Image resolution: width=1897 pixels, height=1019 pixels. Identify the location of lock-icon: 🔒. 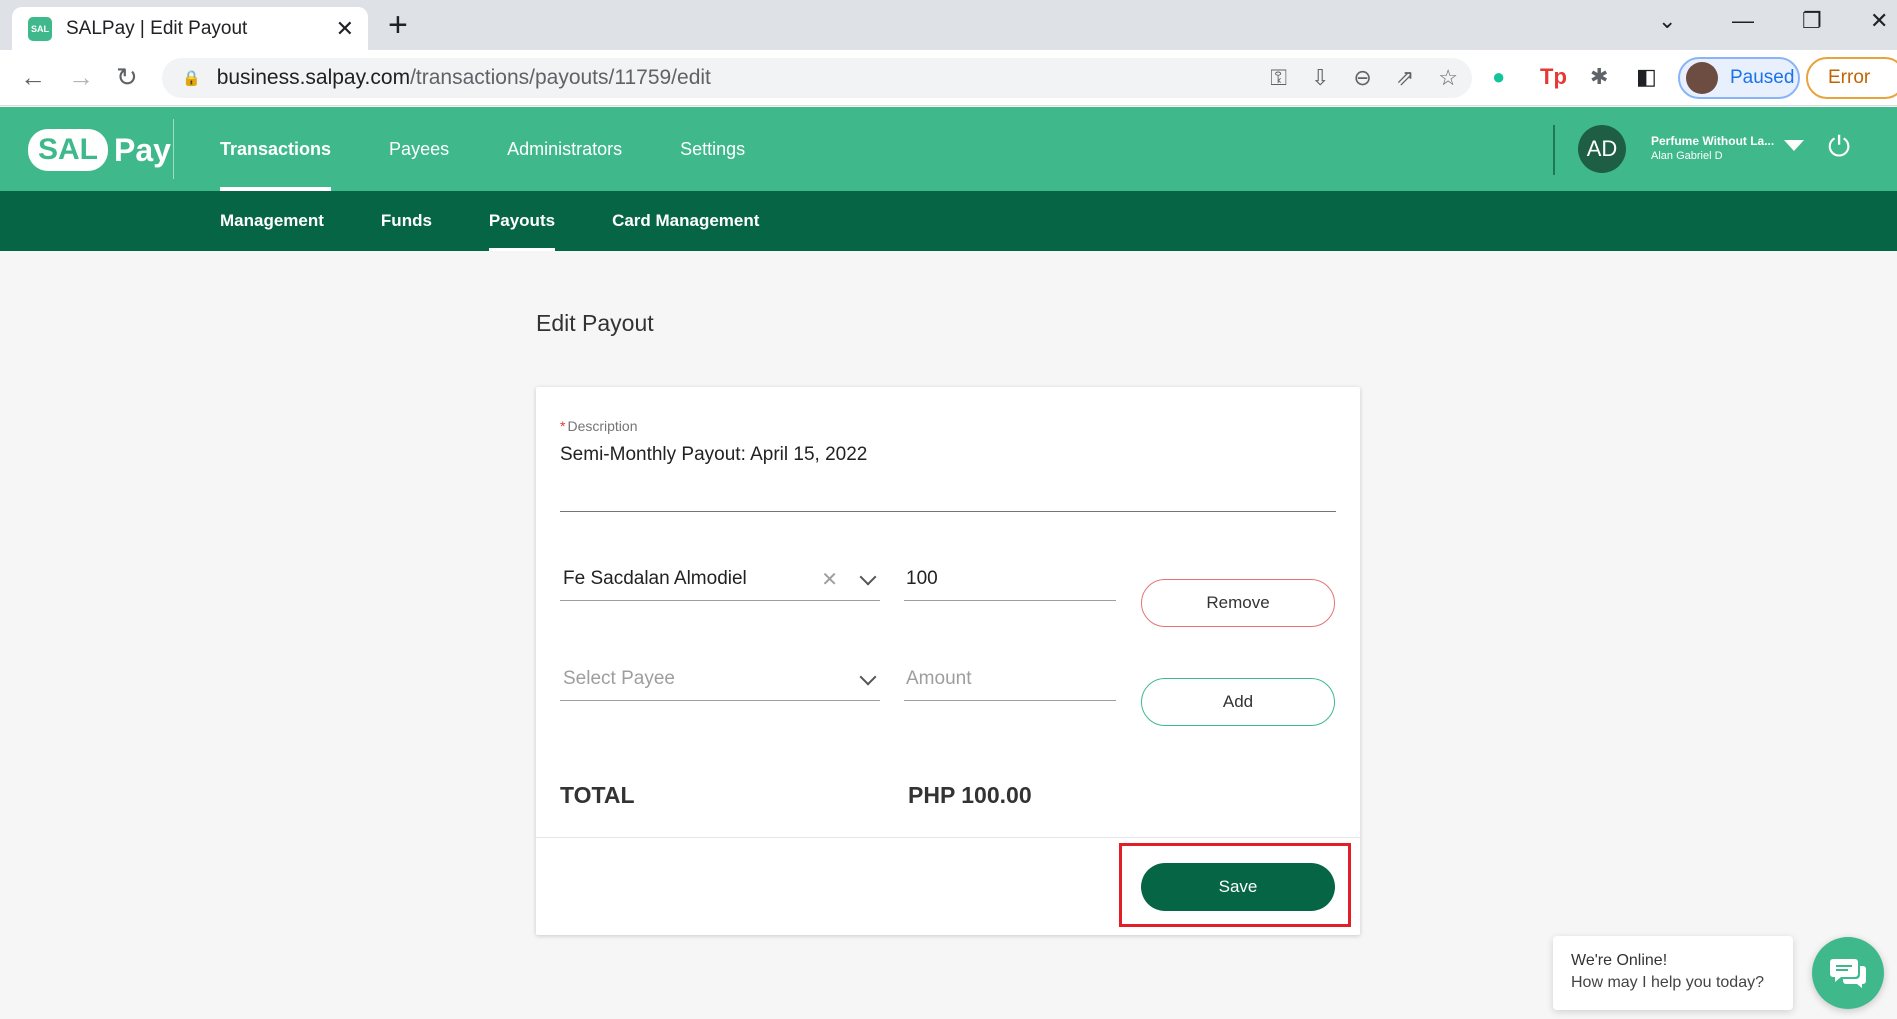
(191, 78).